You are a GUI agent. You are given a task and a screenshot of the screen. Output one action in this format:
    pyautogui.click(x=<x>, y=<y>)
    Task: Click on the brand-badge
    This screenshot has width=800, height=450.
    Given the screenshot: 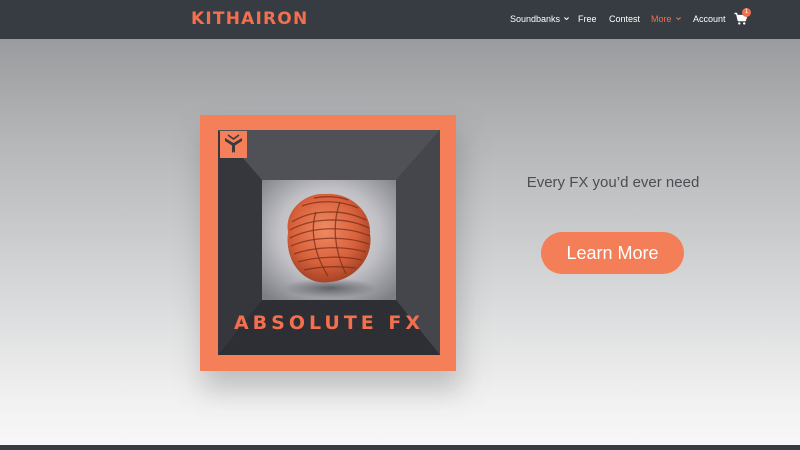 What is the action you would take?
    pyautogui.click(x=233, y=144)
    